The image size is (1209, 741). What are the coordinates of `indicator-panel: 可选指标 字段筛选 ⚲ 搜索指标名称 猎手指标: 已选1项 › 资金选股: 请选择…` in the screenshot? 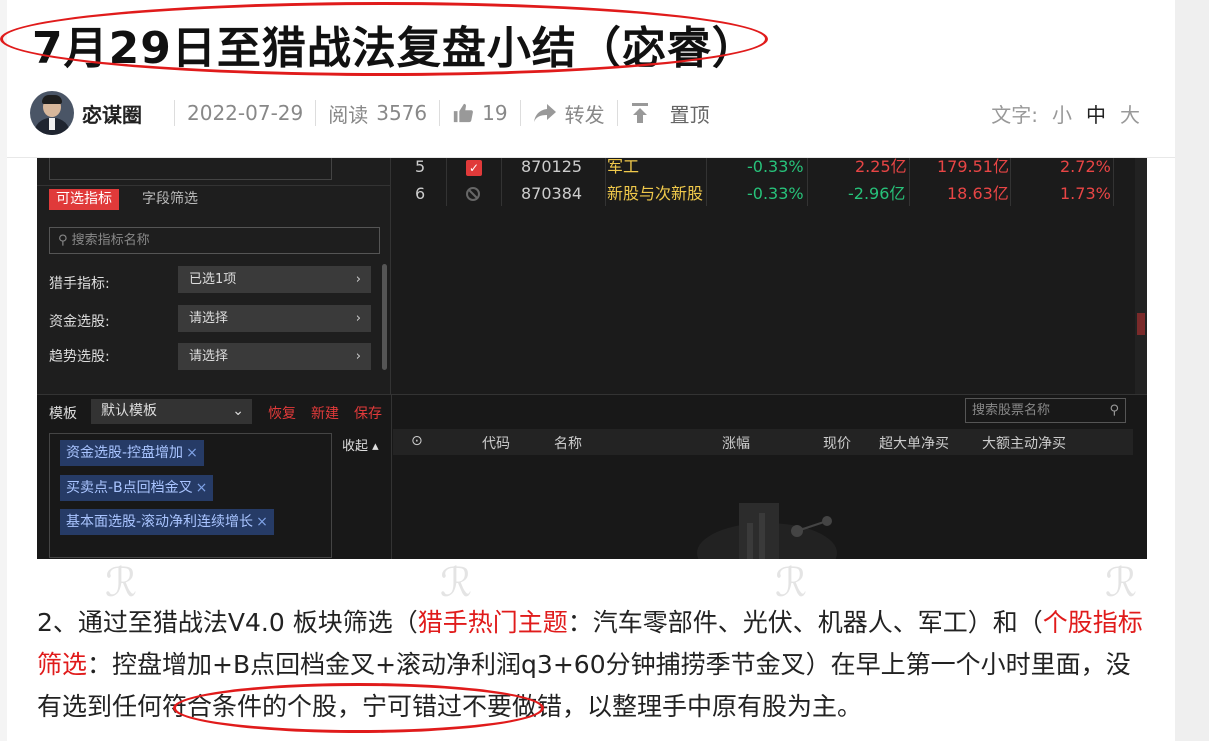 It's located at (214, 276).